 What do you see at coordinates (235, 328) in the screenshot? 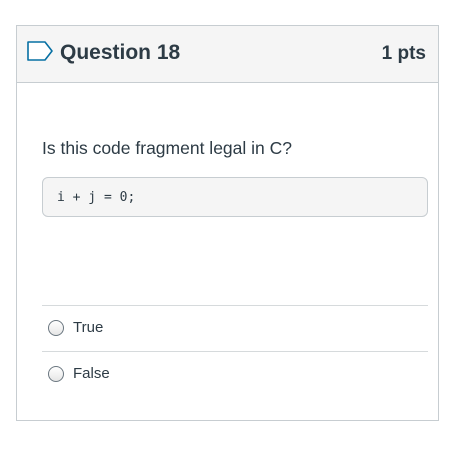
I see `answer-option-true: True` at bounding box center [235, 328].